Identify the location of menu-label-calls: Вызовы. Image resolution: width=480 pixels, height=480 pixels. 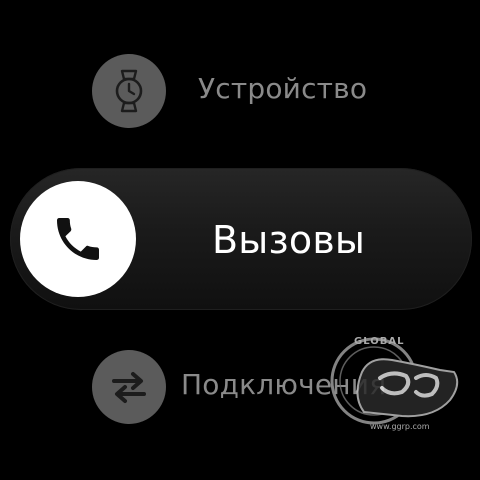
(289, 240).